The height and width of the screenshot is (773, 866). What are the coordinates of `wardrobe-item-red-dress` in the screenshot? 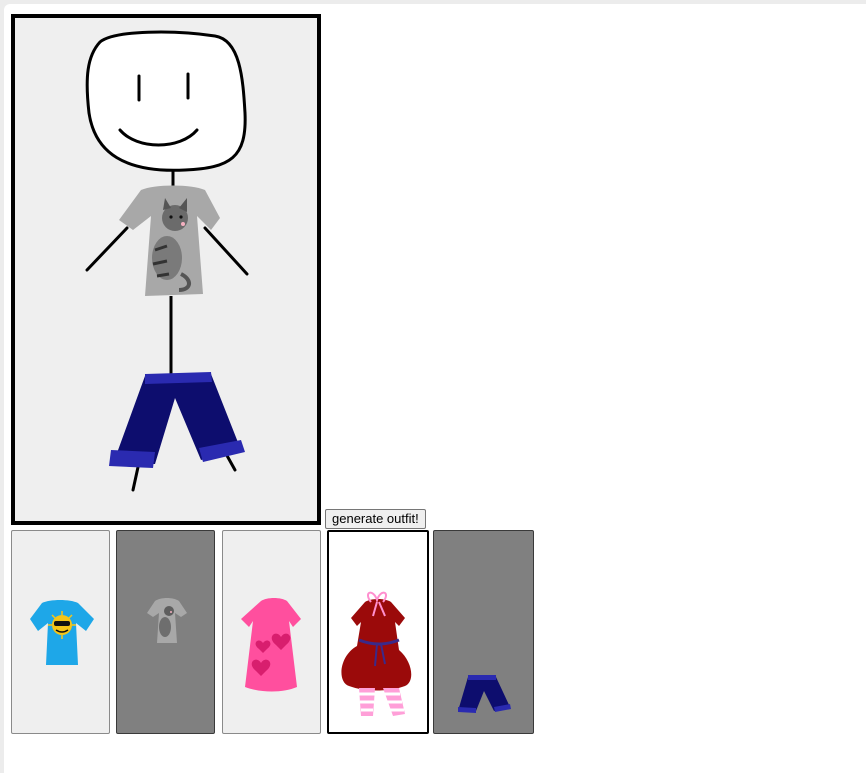 It's located at (378, 632).